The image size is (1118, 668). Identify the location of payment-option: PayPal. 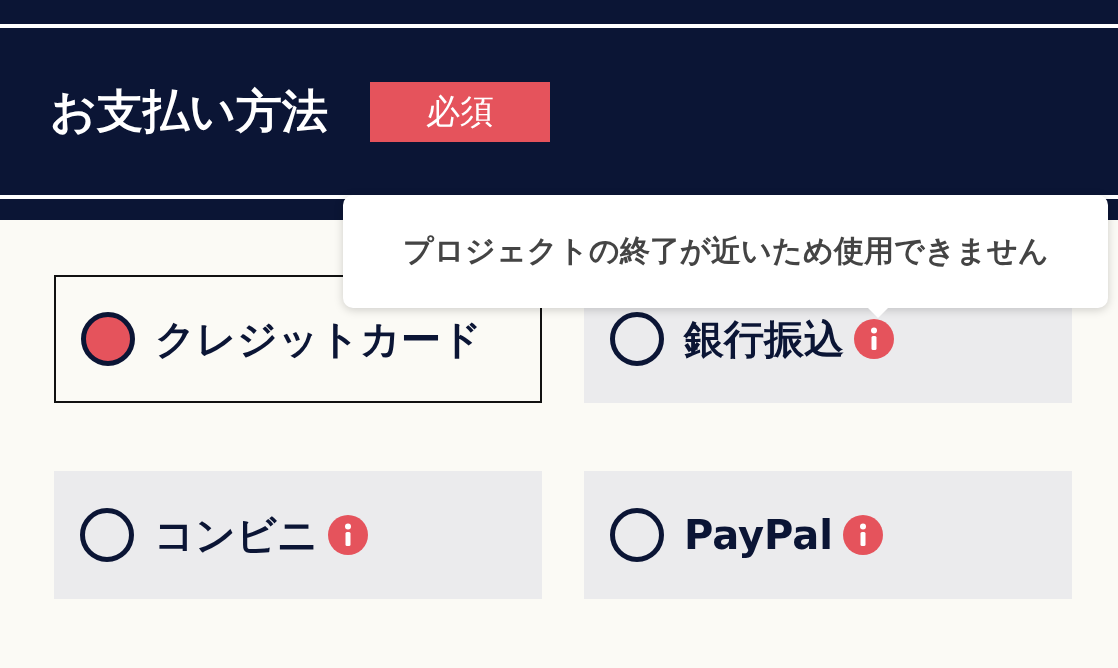
(828, 535).